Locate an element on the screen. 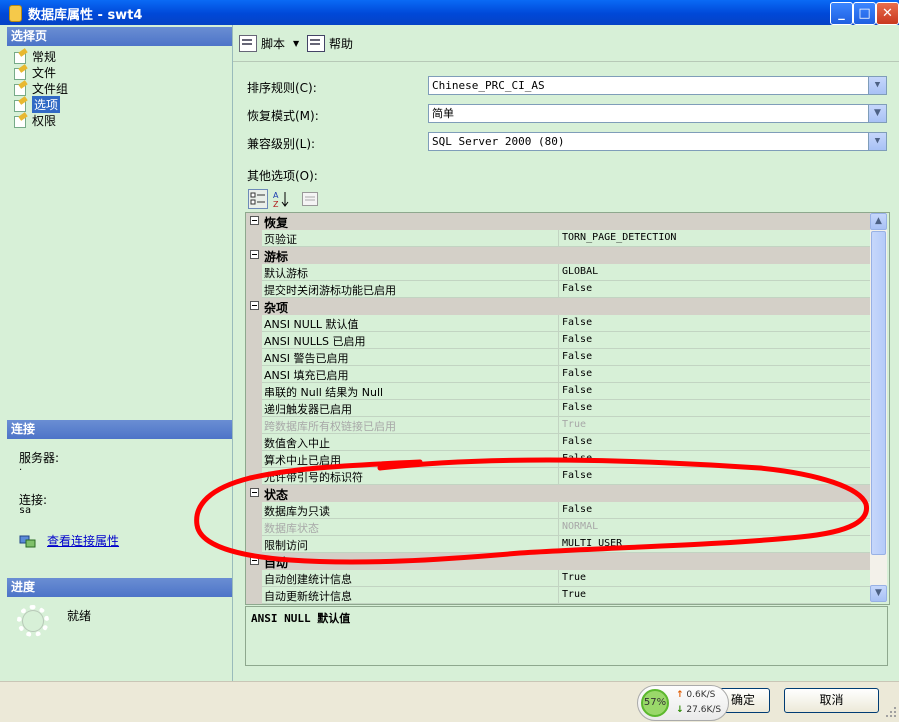 The image size is (899, 722). category-state: 状态 is located at coordinates (558, 493).